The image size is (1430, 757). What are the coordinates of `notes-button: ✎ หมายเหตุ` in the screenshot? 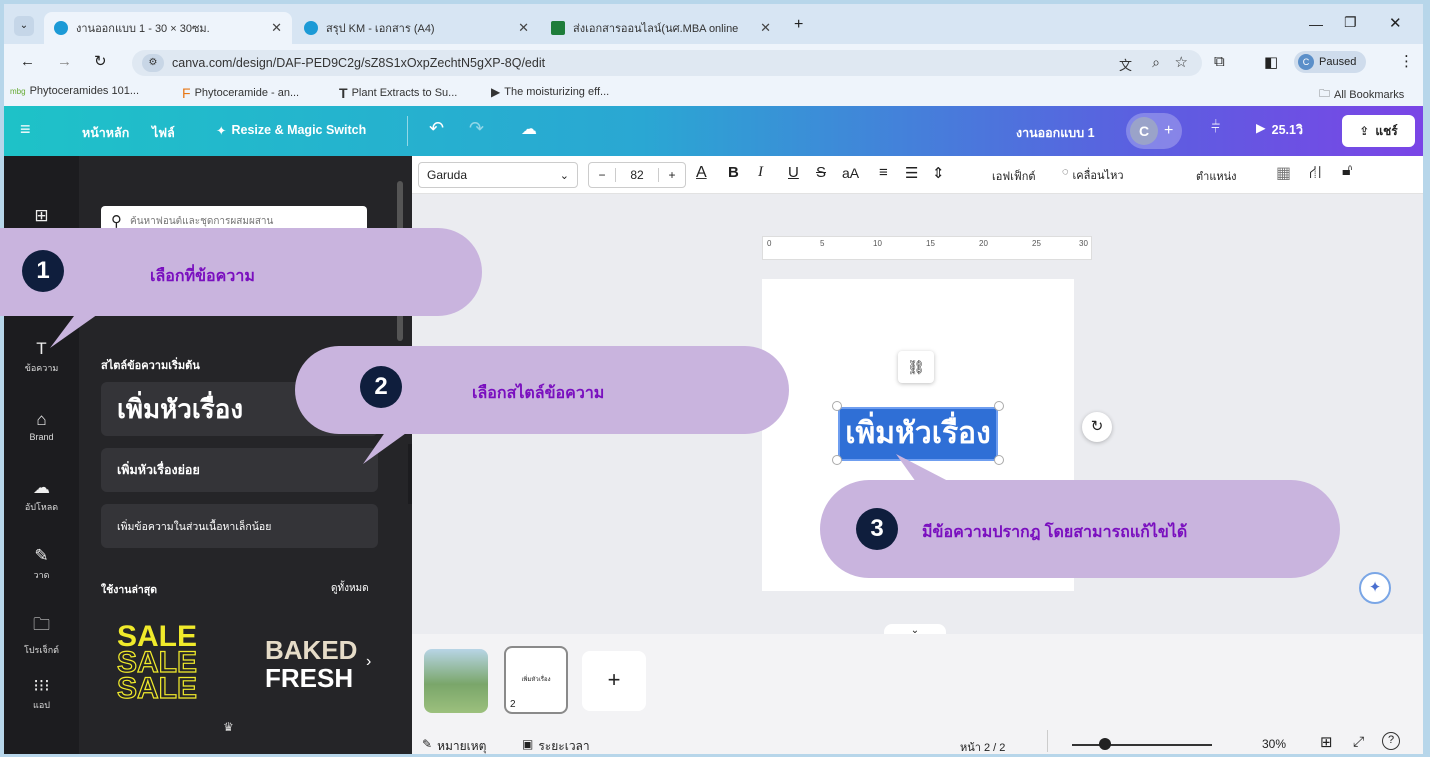 It's located at (454, 745).